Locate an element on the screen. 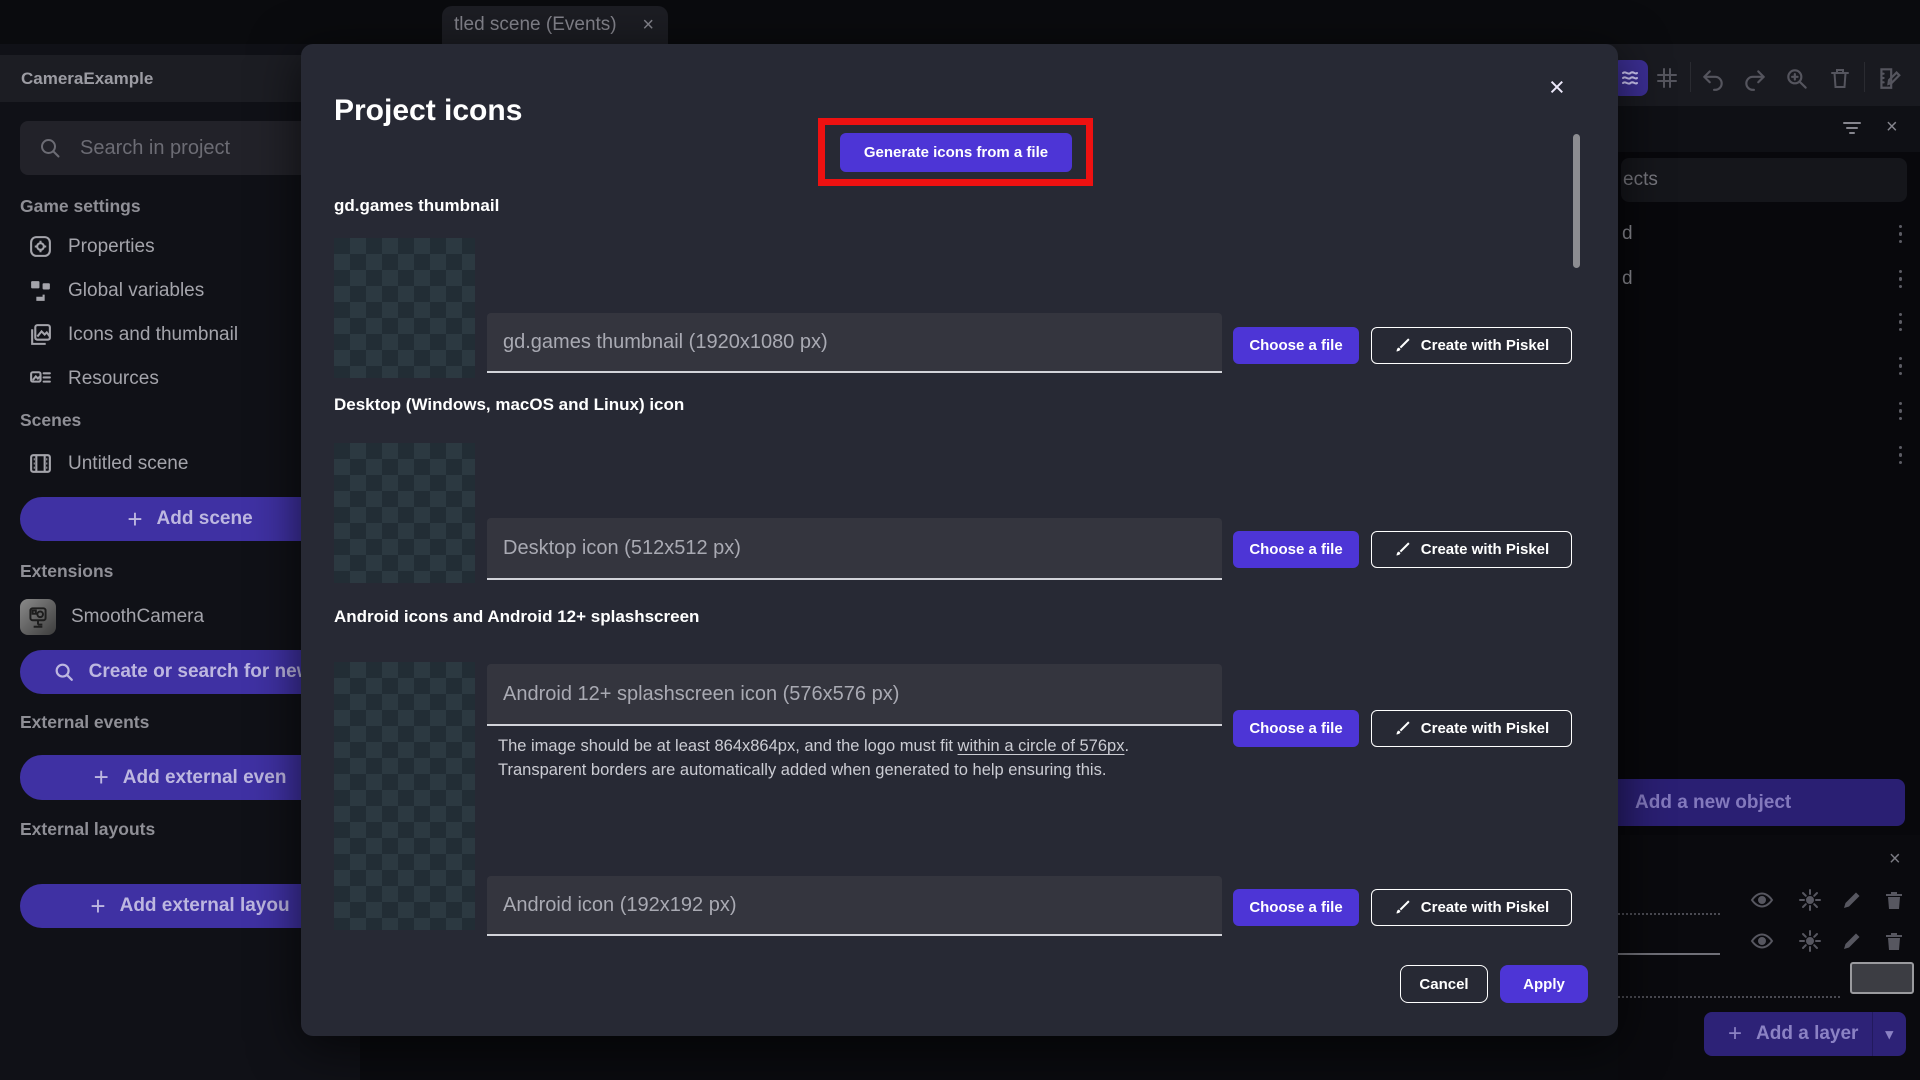 Image resolution: width=1920 pixels, height=1080 pixels. thumbnail-preview-gdgames is located at coordinates (404, 308).